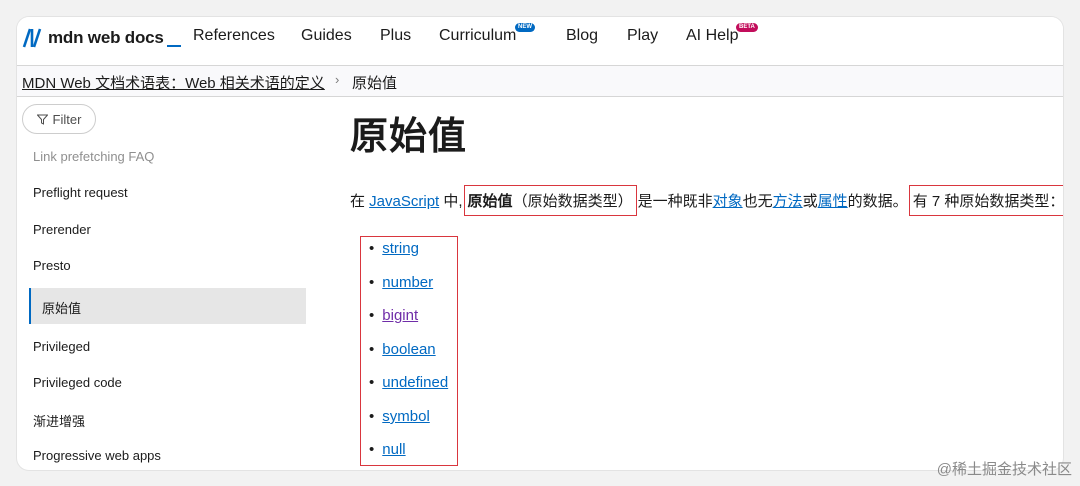  I want to click on sidebar-item-progressive-web-apps: Progressive web apps, so click(97, 455).